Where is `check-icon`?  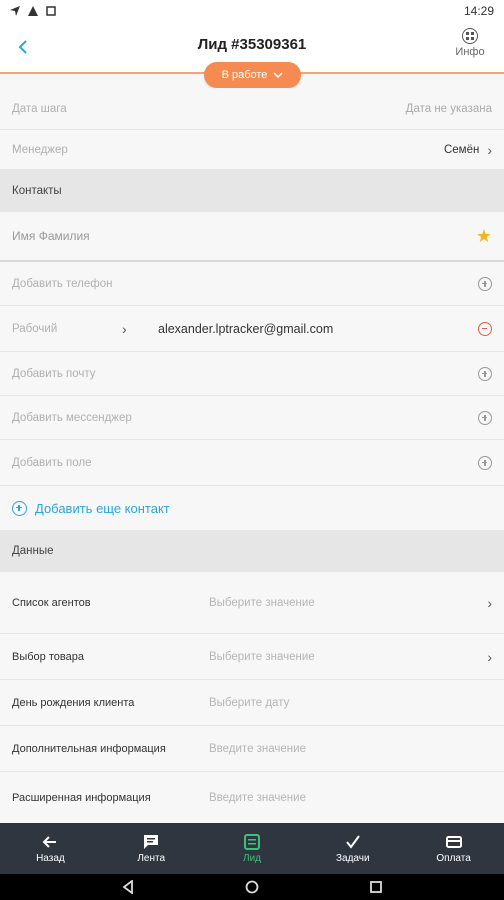 check-icon is located at coordinates (353, 841).